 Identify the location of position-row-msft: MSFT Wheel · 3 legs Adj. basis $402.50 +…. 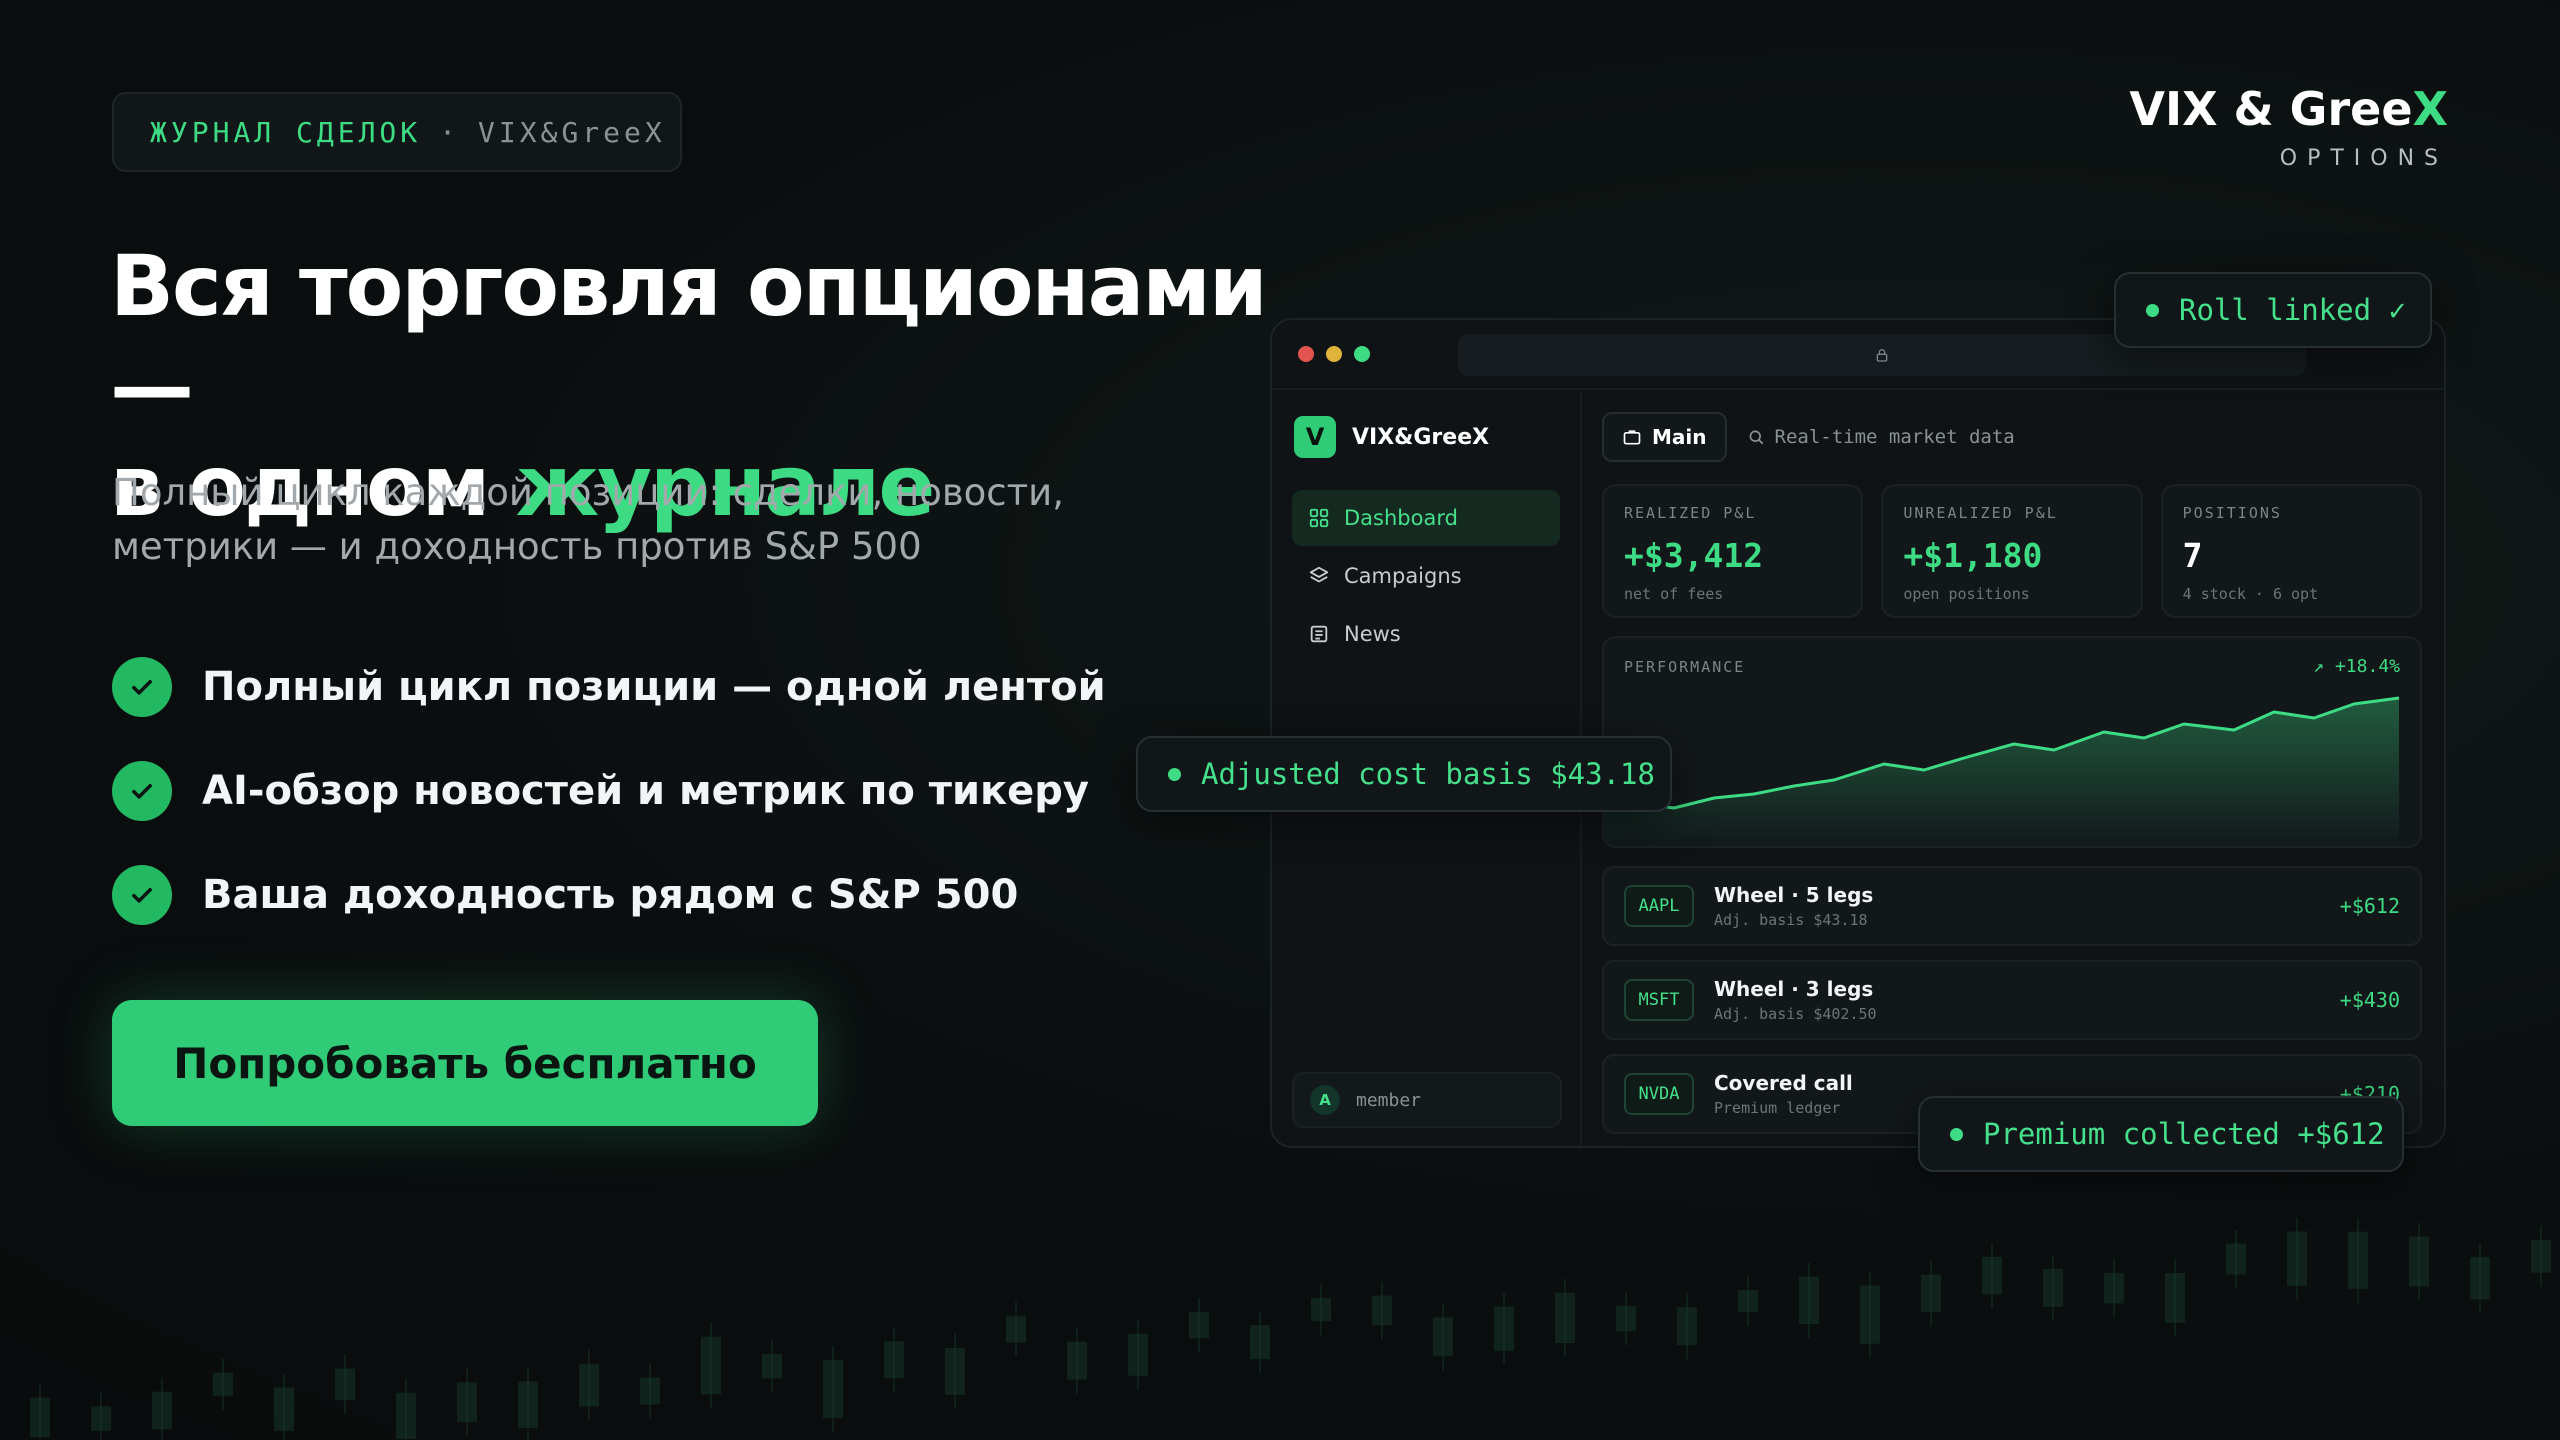
(2012, 1000).